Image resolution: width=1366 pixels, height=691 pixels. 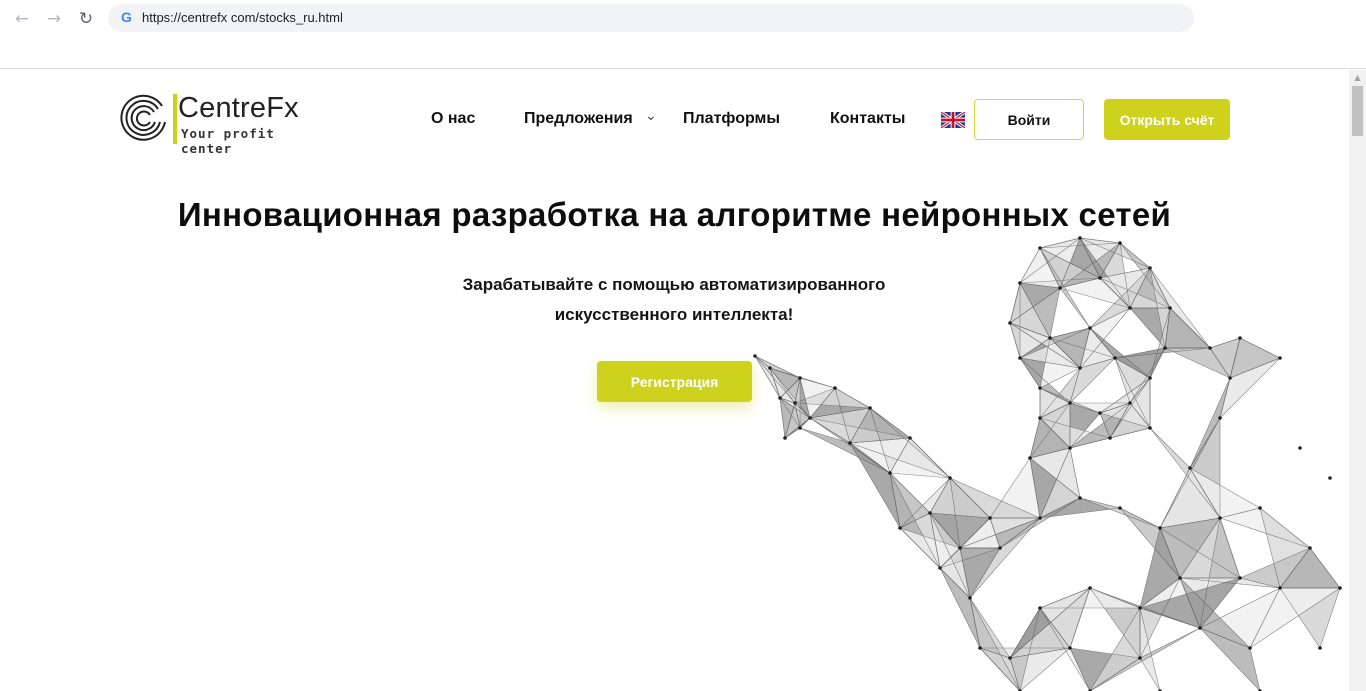 What do you see at coordinates (1167, 119) in the screenshot?
I see `open-account-button: Открыть счёт` at bounding box center [1167, 119].